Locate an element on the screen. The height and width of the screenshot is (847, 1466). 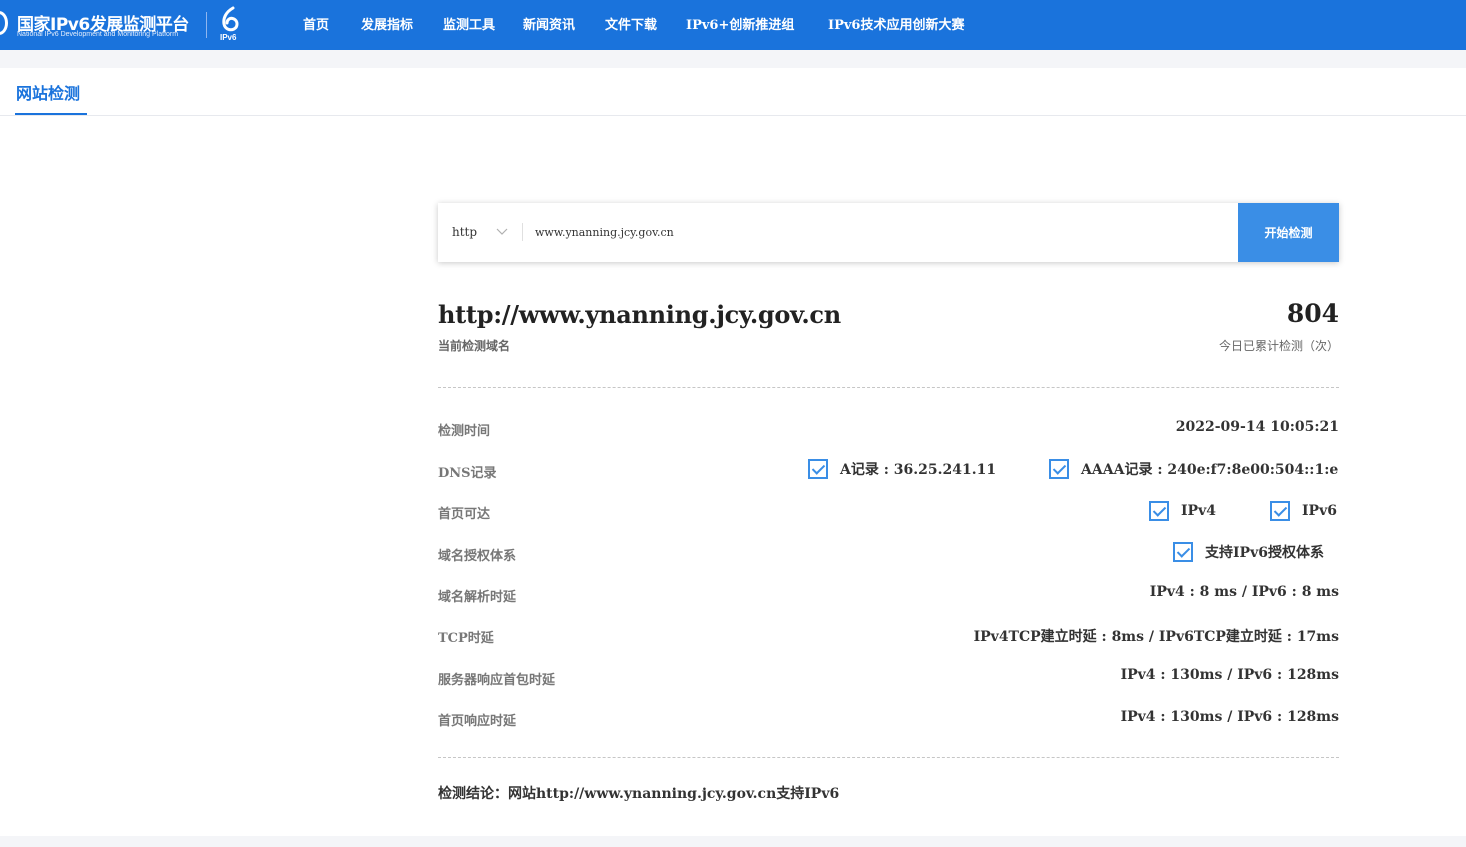
tab-active-indicator is located at coordinates (51, 114).